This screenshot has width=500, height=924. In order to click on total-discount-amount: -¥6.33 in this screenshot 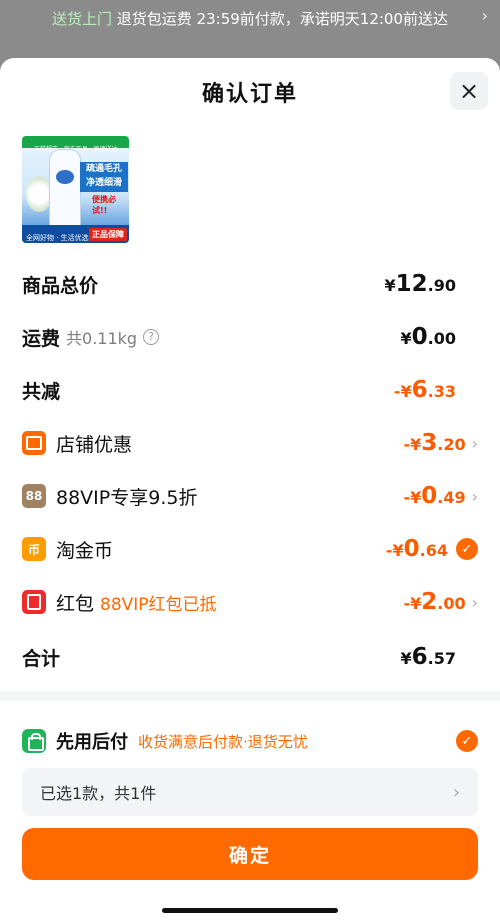, I will do `click(424, 390)`.